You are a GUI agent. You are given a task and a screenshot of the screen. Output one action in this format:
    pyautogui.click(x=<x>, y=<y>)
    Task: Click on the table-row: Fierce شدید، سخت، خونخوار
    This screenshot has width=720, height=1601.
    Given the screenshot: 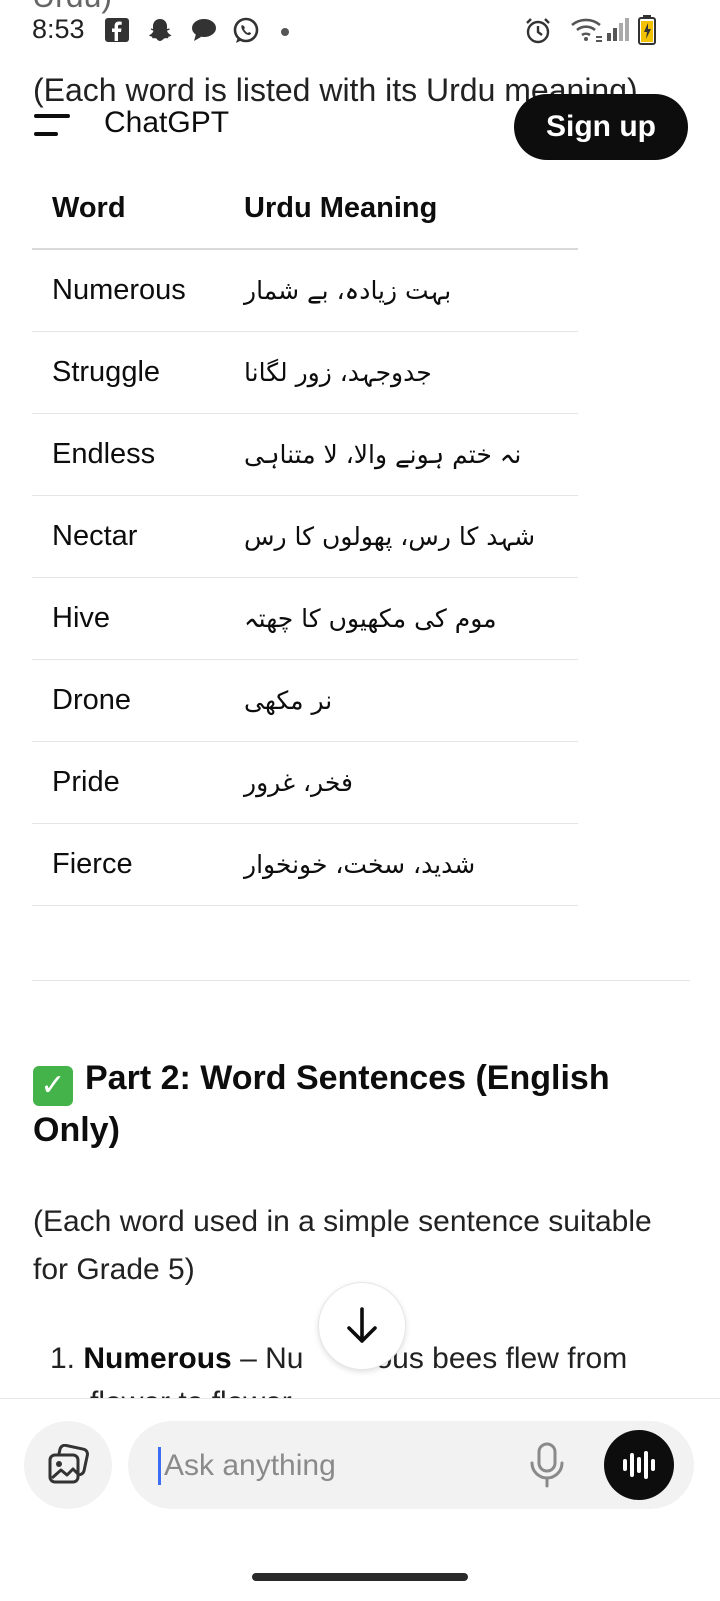 What is the action you would take?
    pyautogui.click(x=305, y=864)
    